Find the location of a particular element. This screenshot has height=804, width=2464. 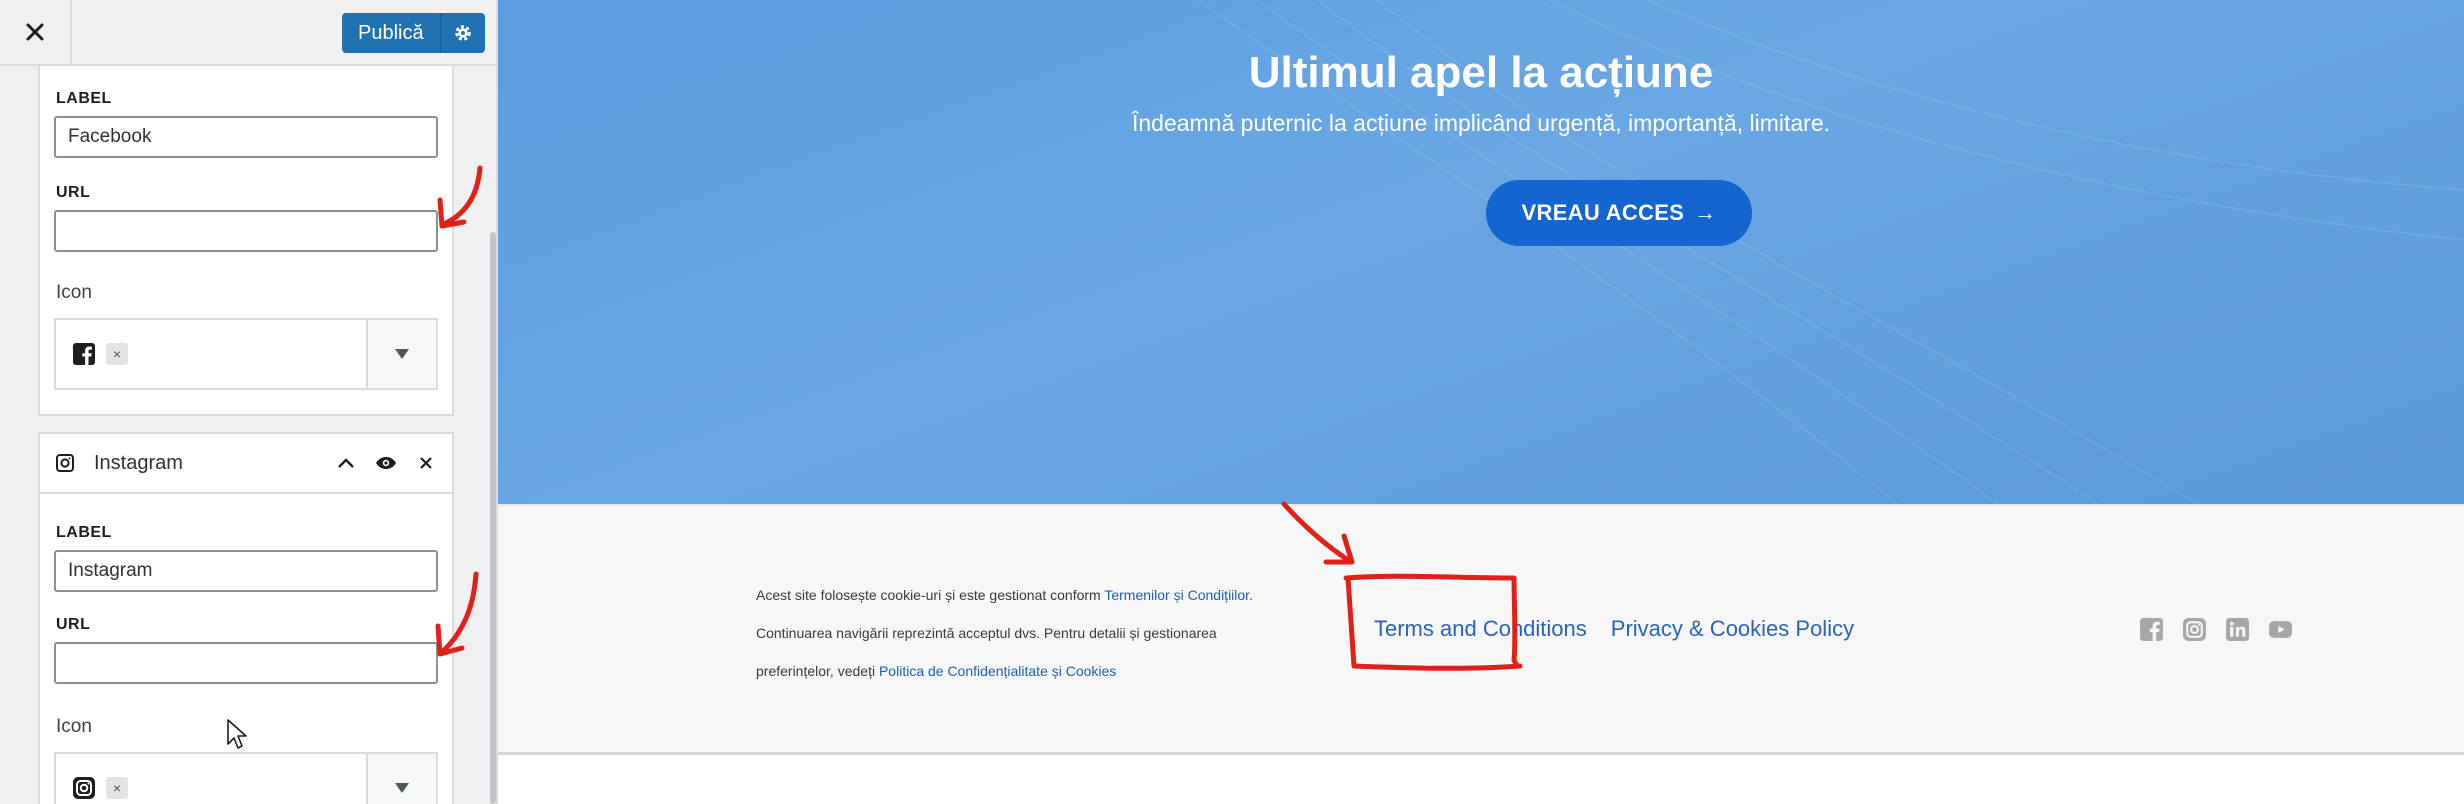

footer-terms-link: Terms and Conditions is located at coordinates (1480, 629).